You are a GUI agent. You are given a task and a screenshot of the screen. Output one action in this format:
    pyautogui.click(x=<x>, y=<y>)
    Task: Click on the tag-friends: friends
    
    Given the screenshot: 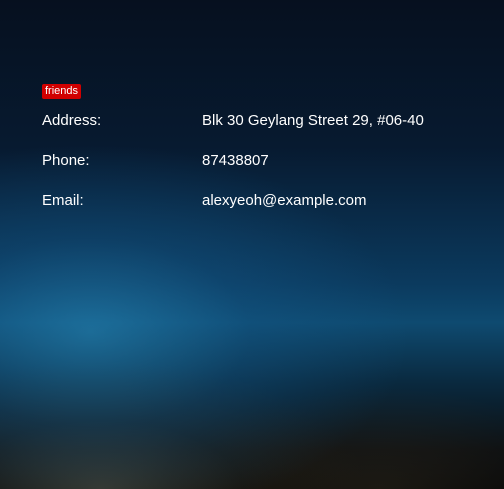 What is the action you would take?
    pyautogui.click(x=62, y=91)
    